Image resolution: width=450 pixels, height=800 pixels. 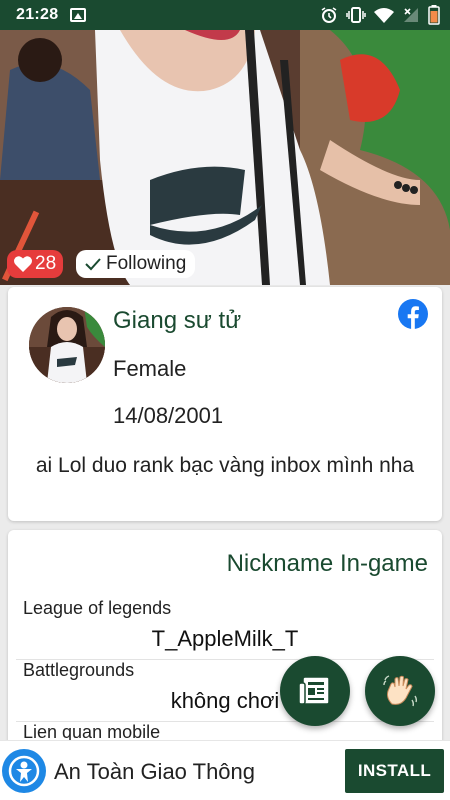 I want to click on traffic-safety-logo-icon, so click(x=24, y=771).